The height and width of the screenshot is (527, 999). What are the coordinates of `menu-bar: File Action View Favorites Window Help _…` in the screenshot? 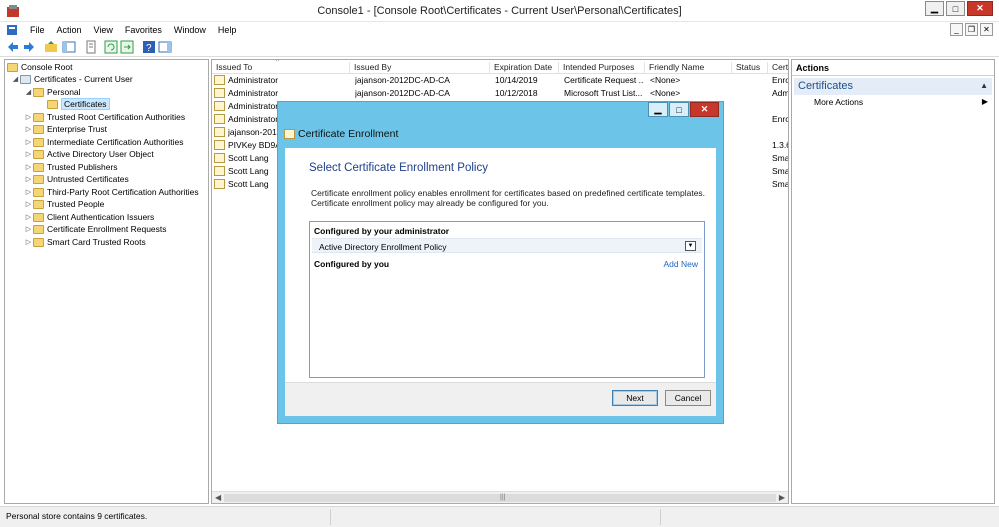 It's located at (499, 30).